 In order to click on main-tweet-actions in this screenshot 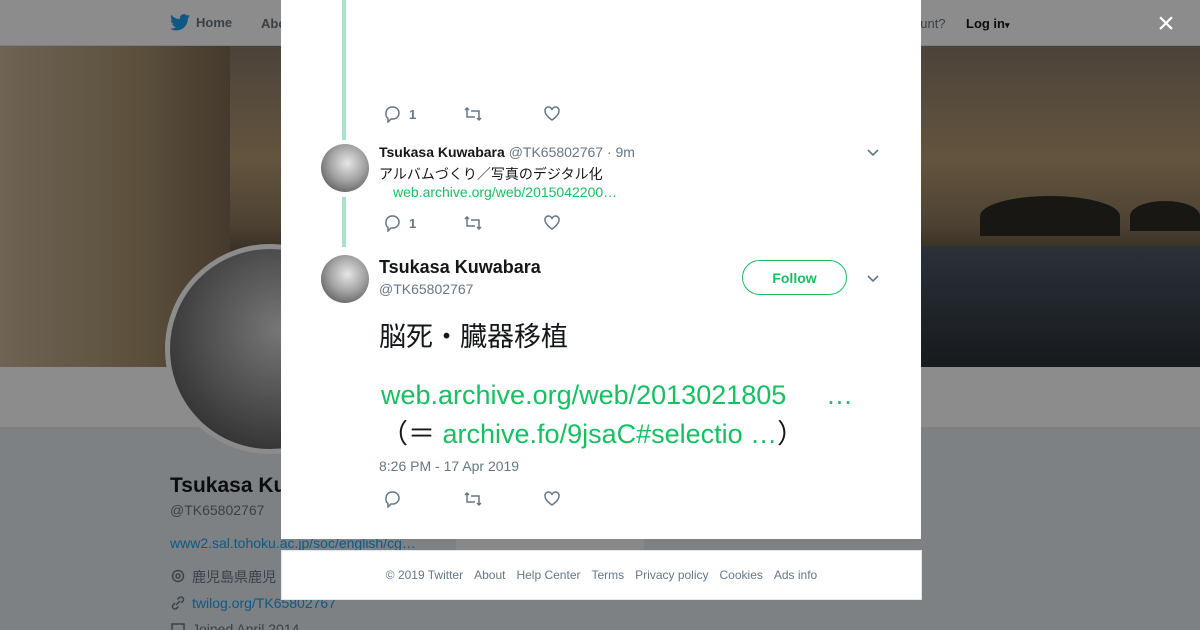, I will do `click(503, 499)`.